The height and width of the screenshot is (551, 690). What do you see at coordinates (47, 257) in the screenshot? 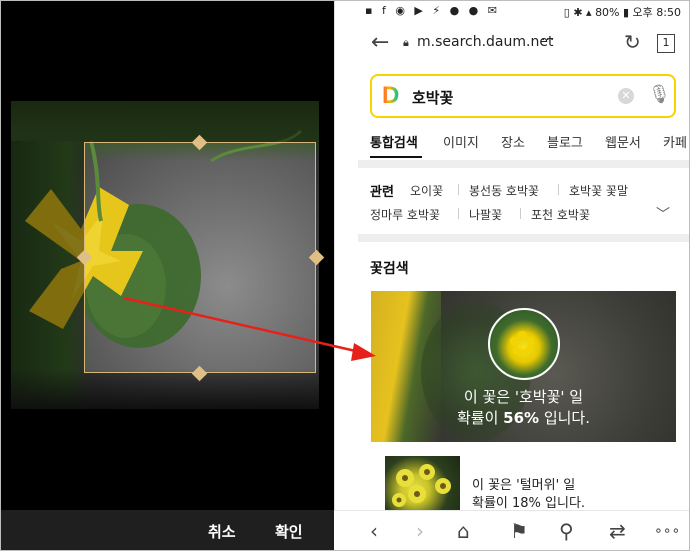
I see `crop-dim-left` at bounding box center [47, 257].